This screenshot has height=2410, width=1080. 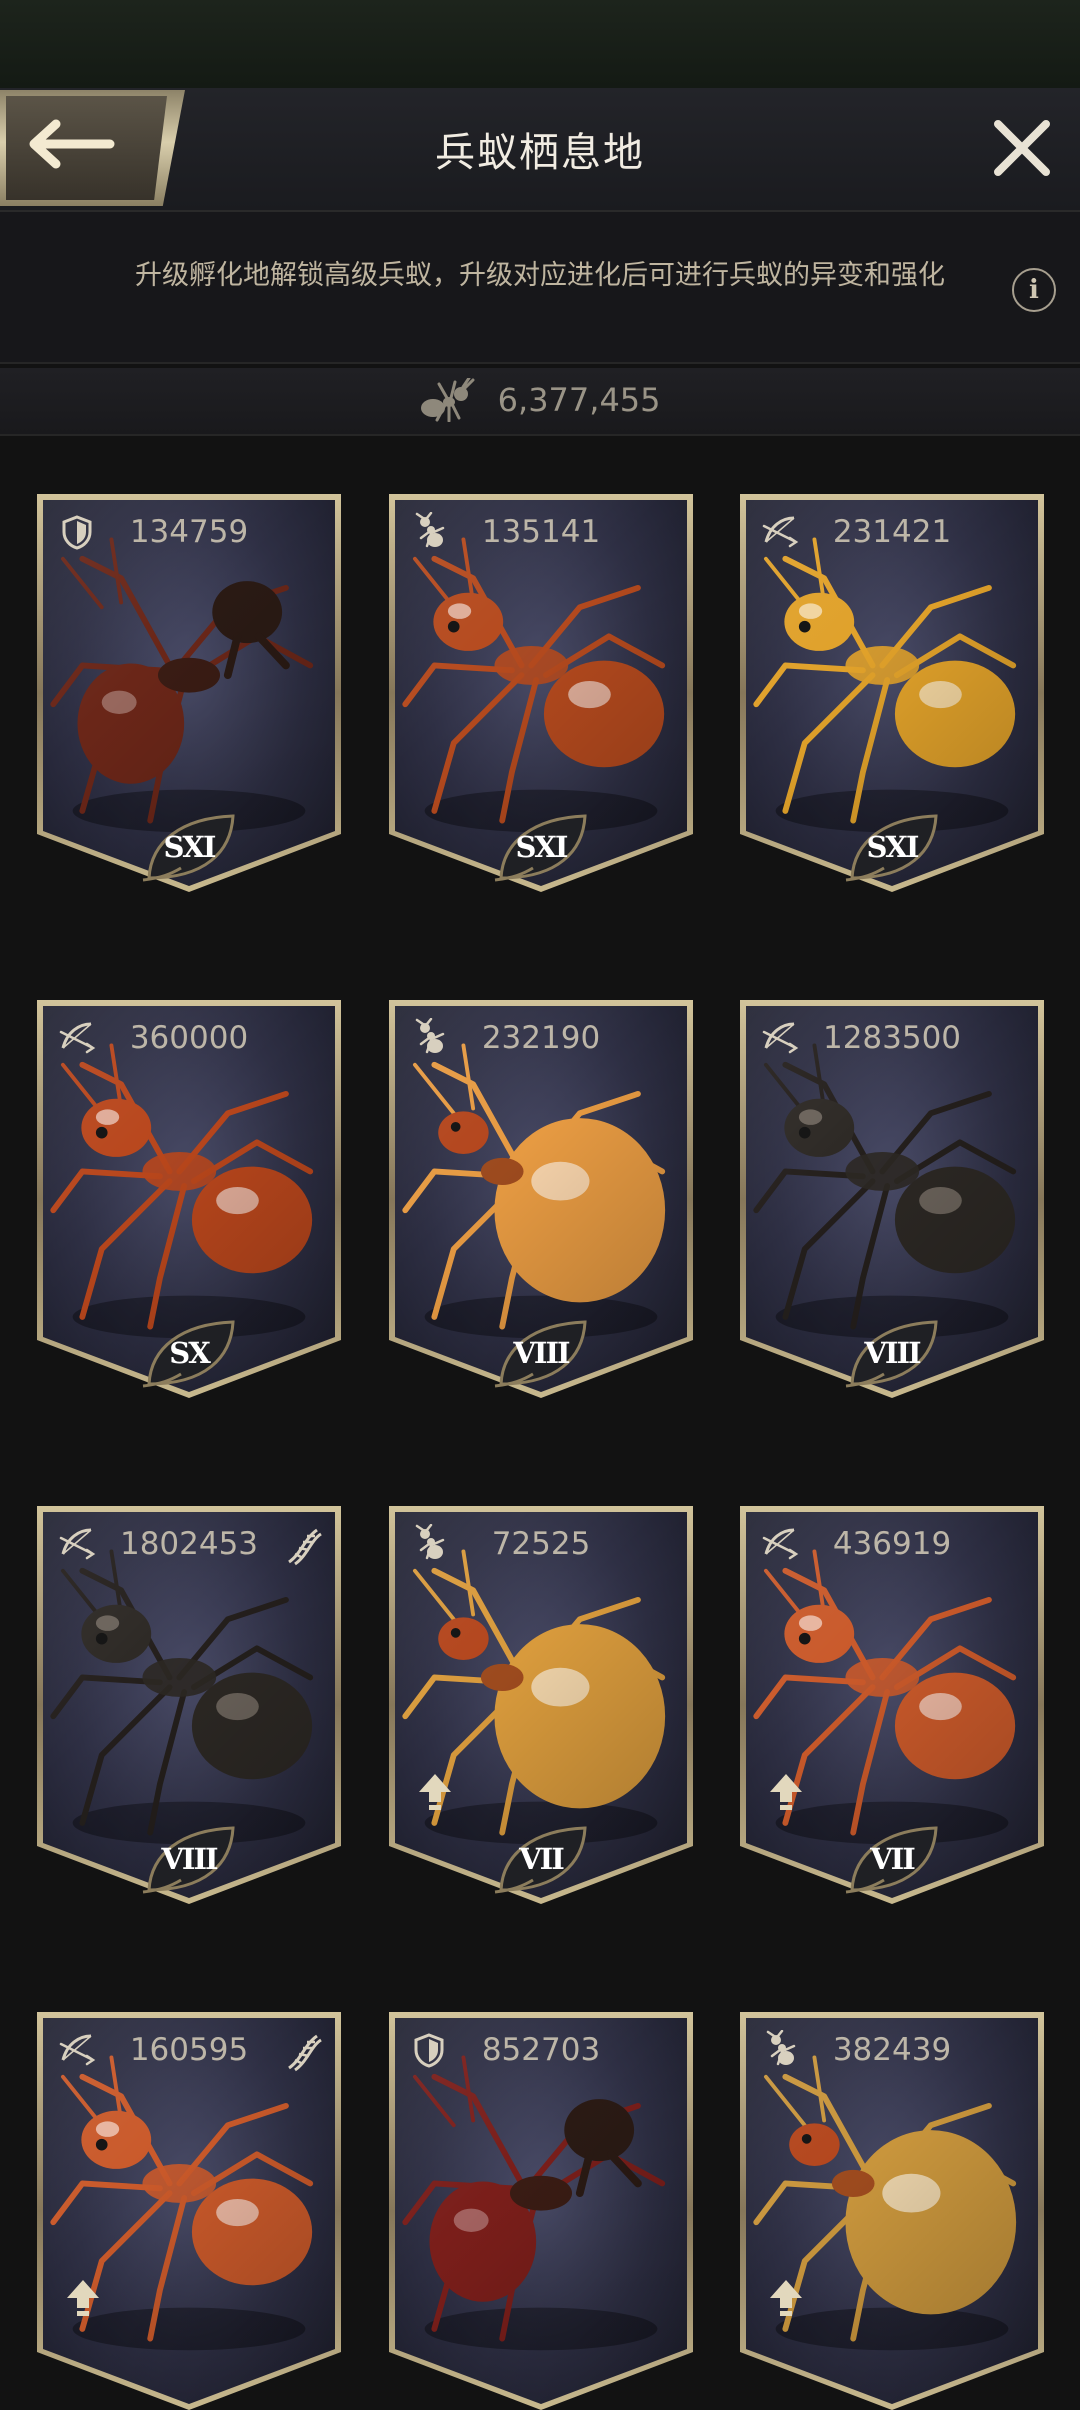 I want to click on troop-power: 231421, so click(x=892, y=532).